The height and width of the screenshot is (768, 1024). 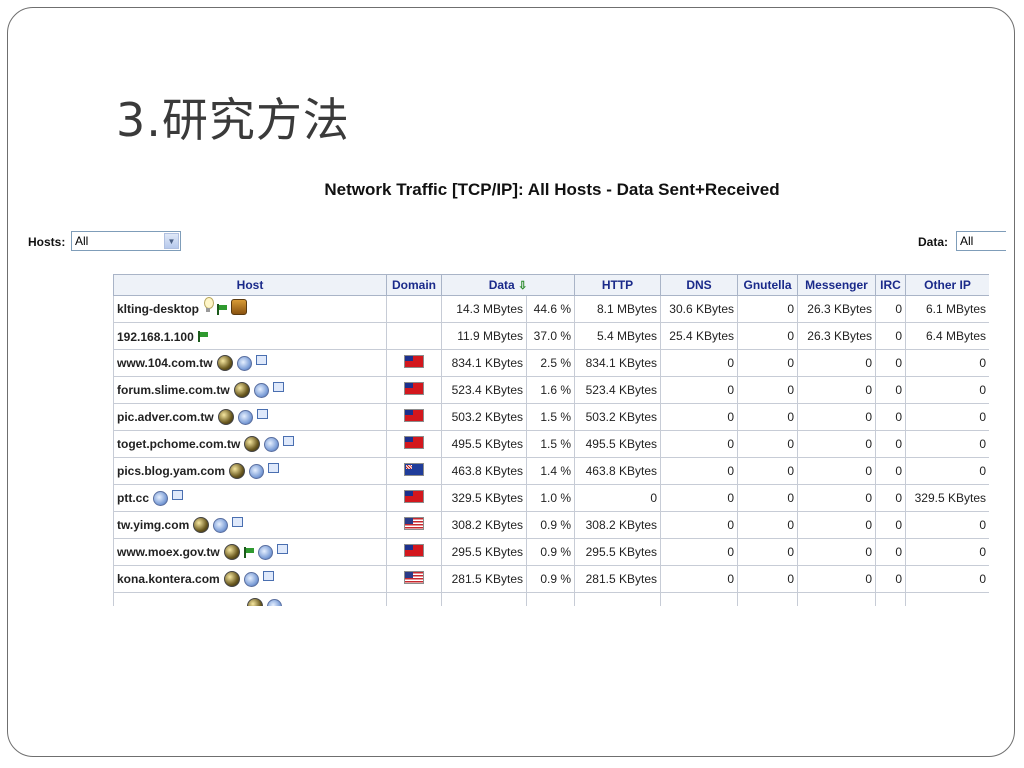 What do you see at coordinates (171, 471) in the screenshot?
I see `host-link: pics.blog.yam.com` at bounding box center [171, 471].